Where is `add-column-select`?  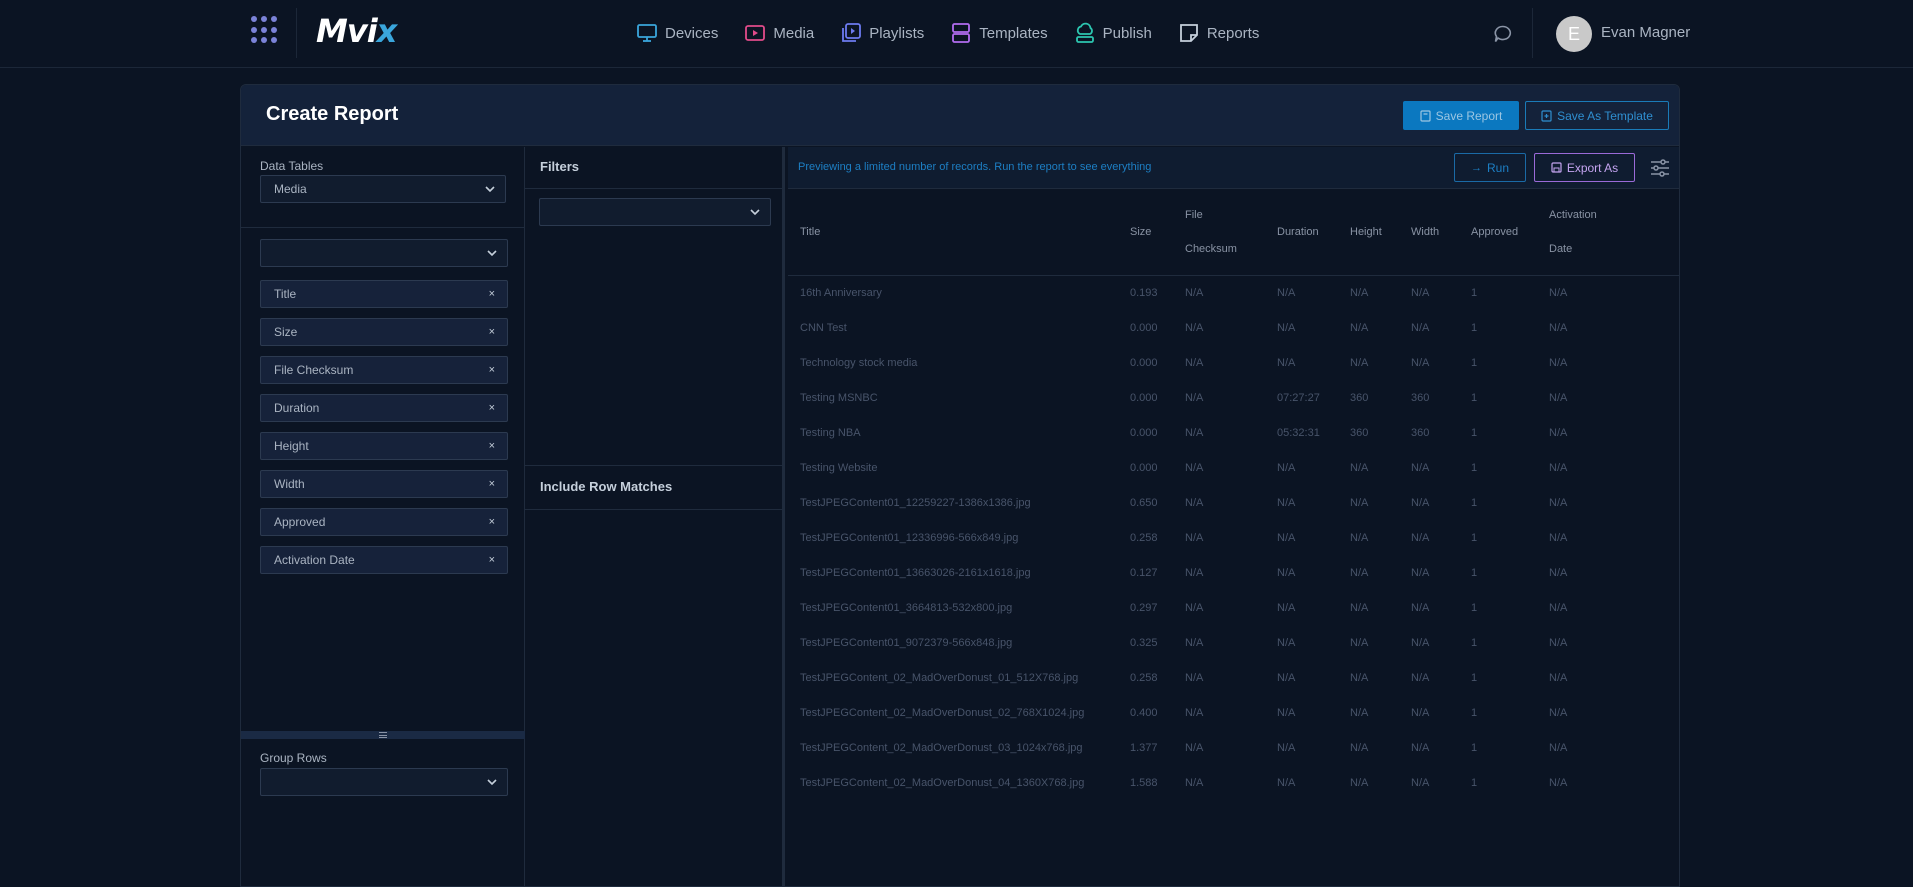 add-column-select is located at coordinates (384, 253).